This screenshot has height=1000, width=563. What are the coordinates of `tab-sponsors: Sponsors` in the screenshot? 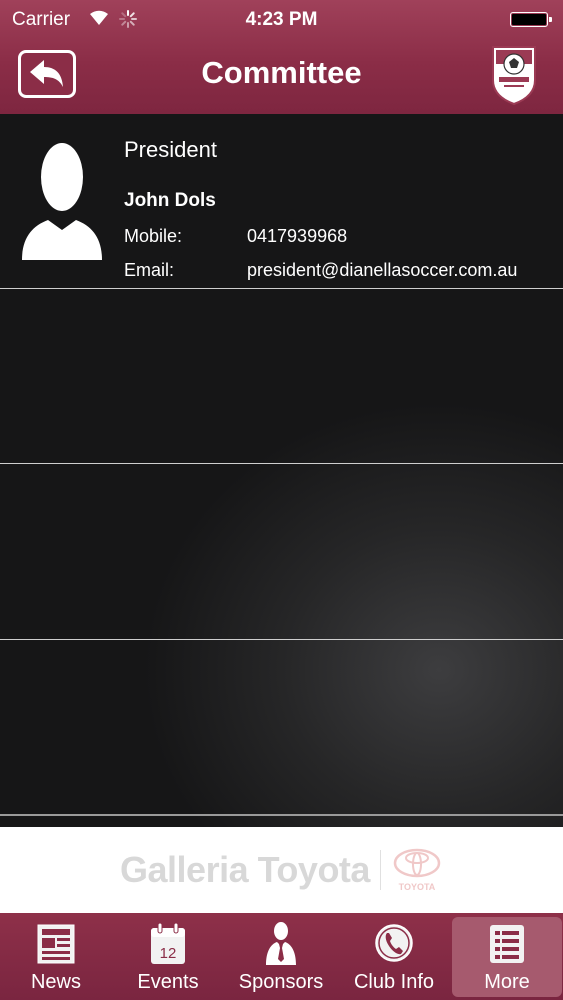 It's located at (281, 956).